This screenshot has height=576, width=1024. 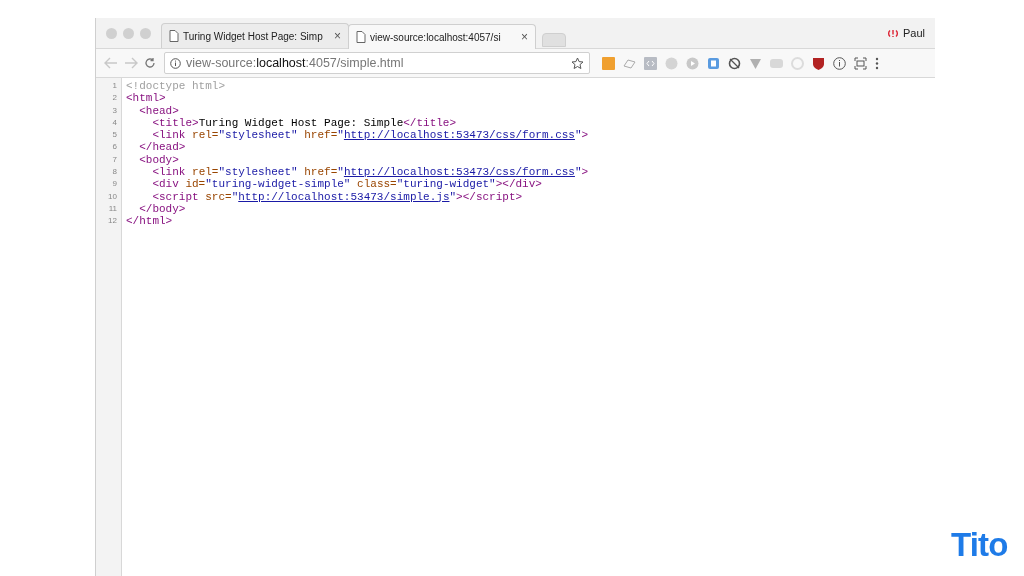 What do you see at coordinates (111, 33) in the screenshot?
I see `window-close-button` at bounding box center [111, 33].